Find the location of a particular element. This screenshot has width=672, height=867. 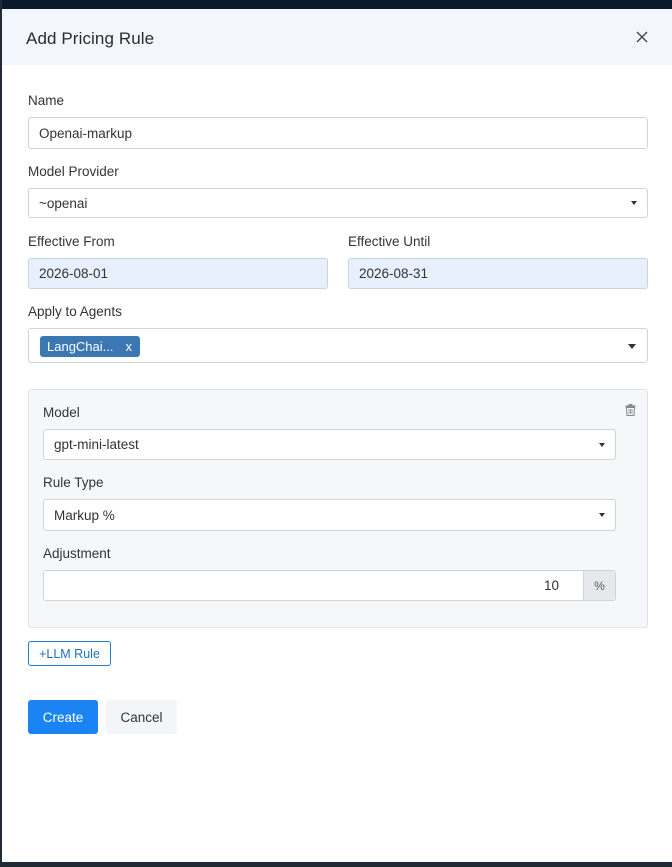

agent-tag: LangChai... x is located at coordinates (90, 346).